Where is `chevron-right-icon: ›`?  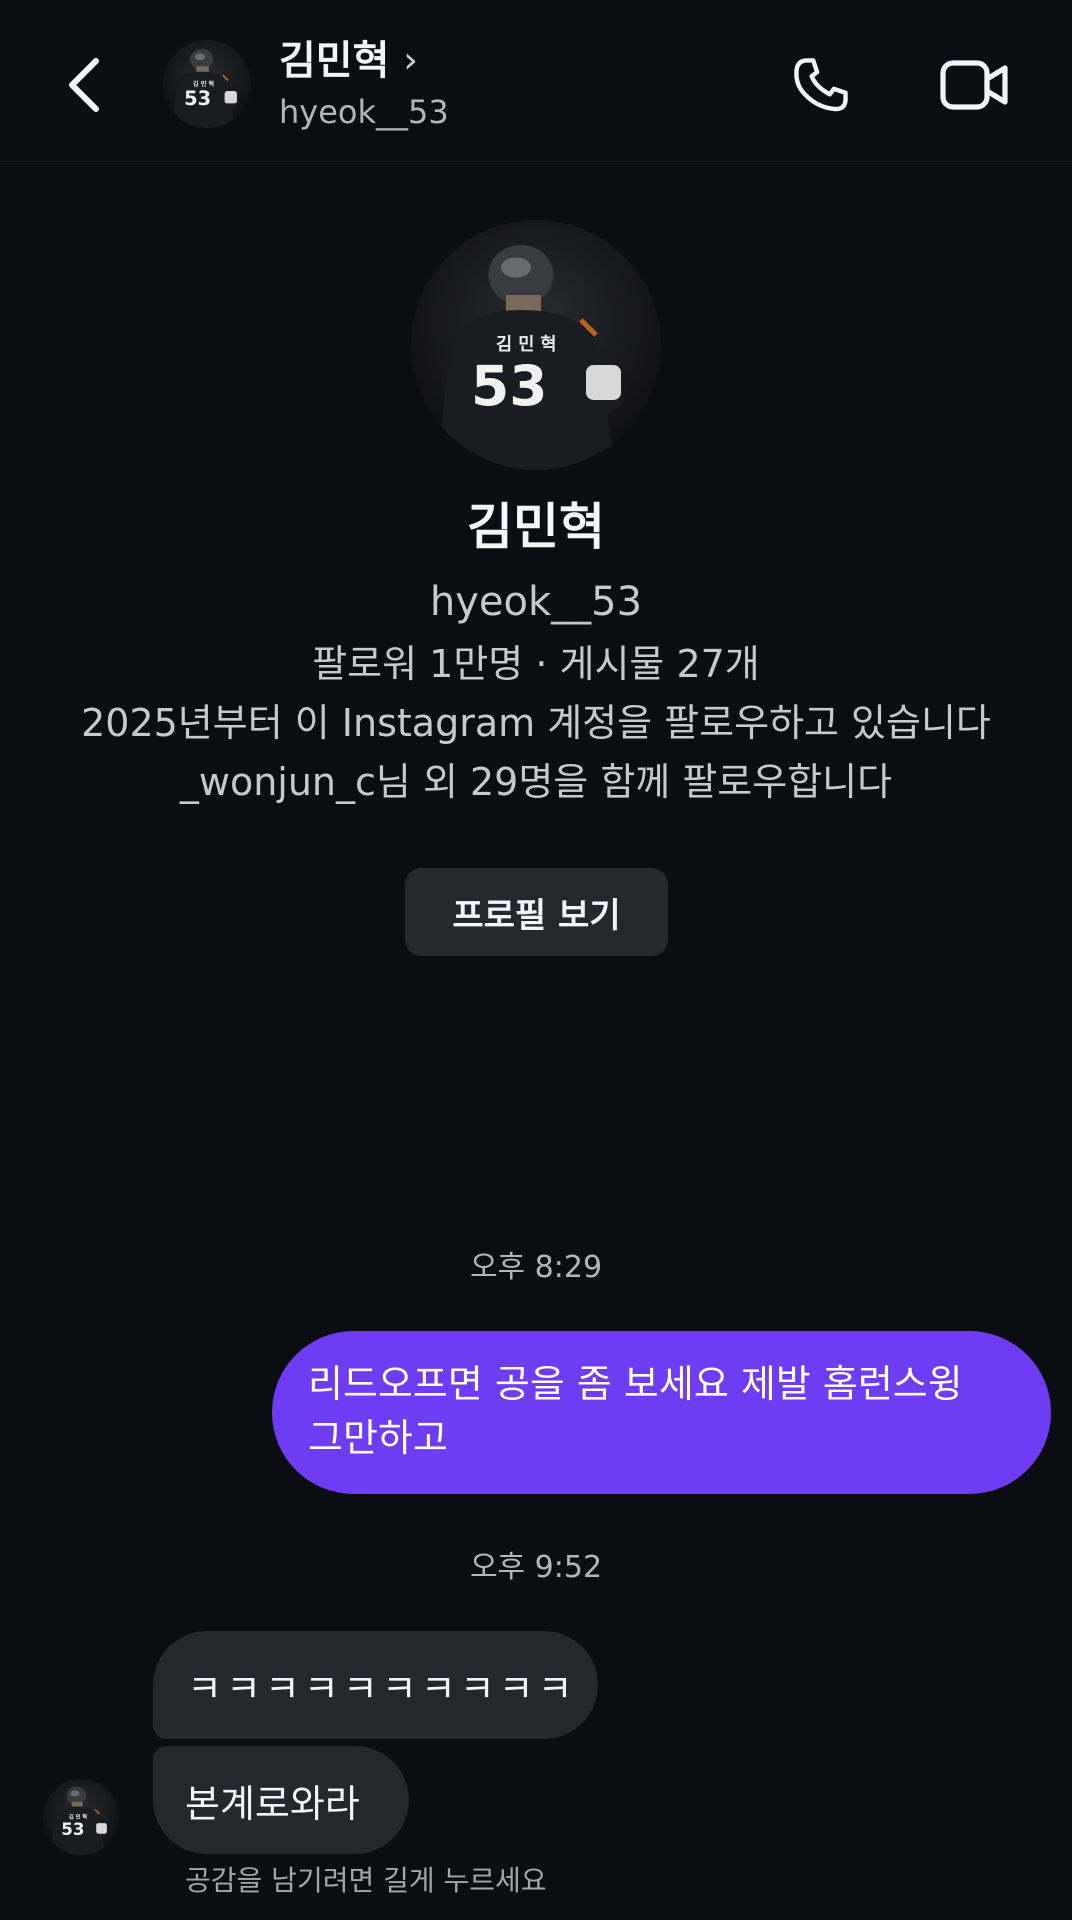 chevron-right-icon: › is located at coordinates (410, 60).